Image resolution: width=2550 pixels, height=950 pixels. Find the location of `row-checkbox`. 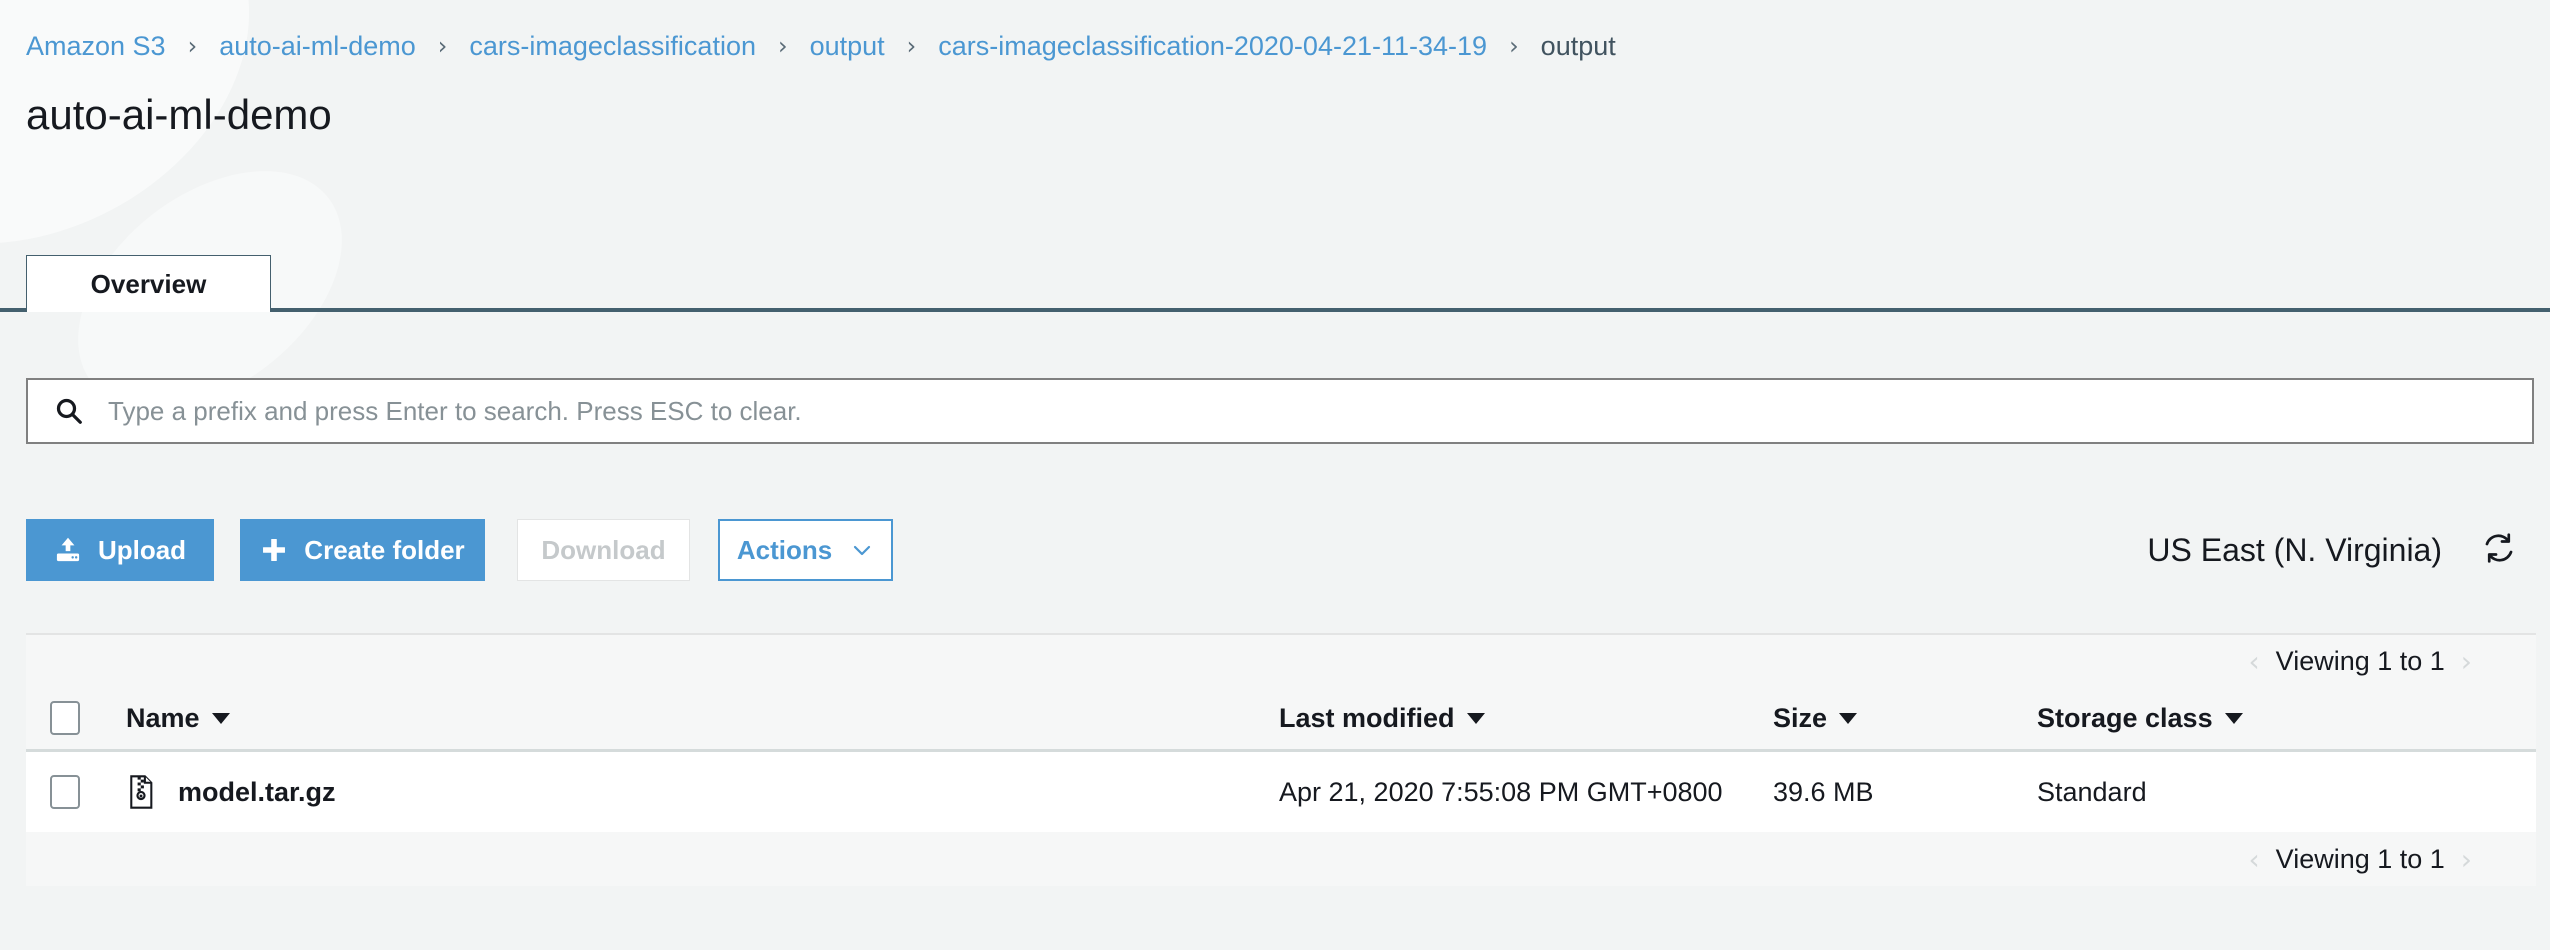

row-checkbox is located at coordinates (65, 792).